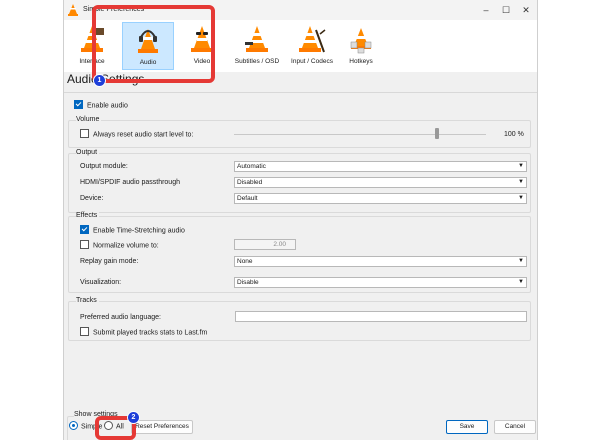 The width and height of the screenshot is (600, 440). I want to click on tracks-group-title: Tracks, so click(87, 300).